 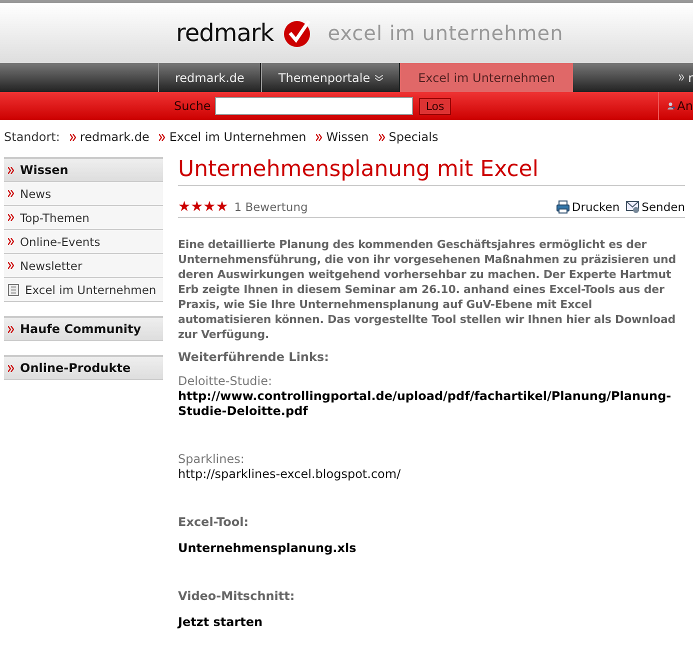 What do you see at coordinates (431, 474) in the screenshot?
I see `section-link: http://sparklines-excel.blogspot.com/` at bounding box center [431, 474].